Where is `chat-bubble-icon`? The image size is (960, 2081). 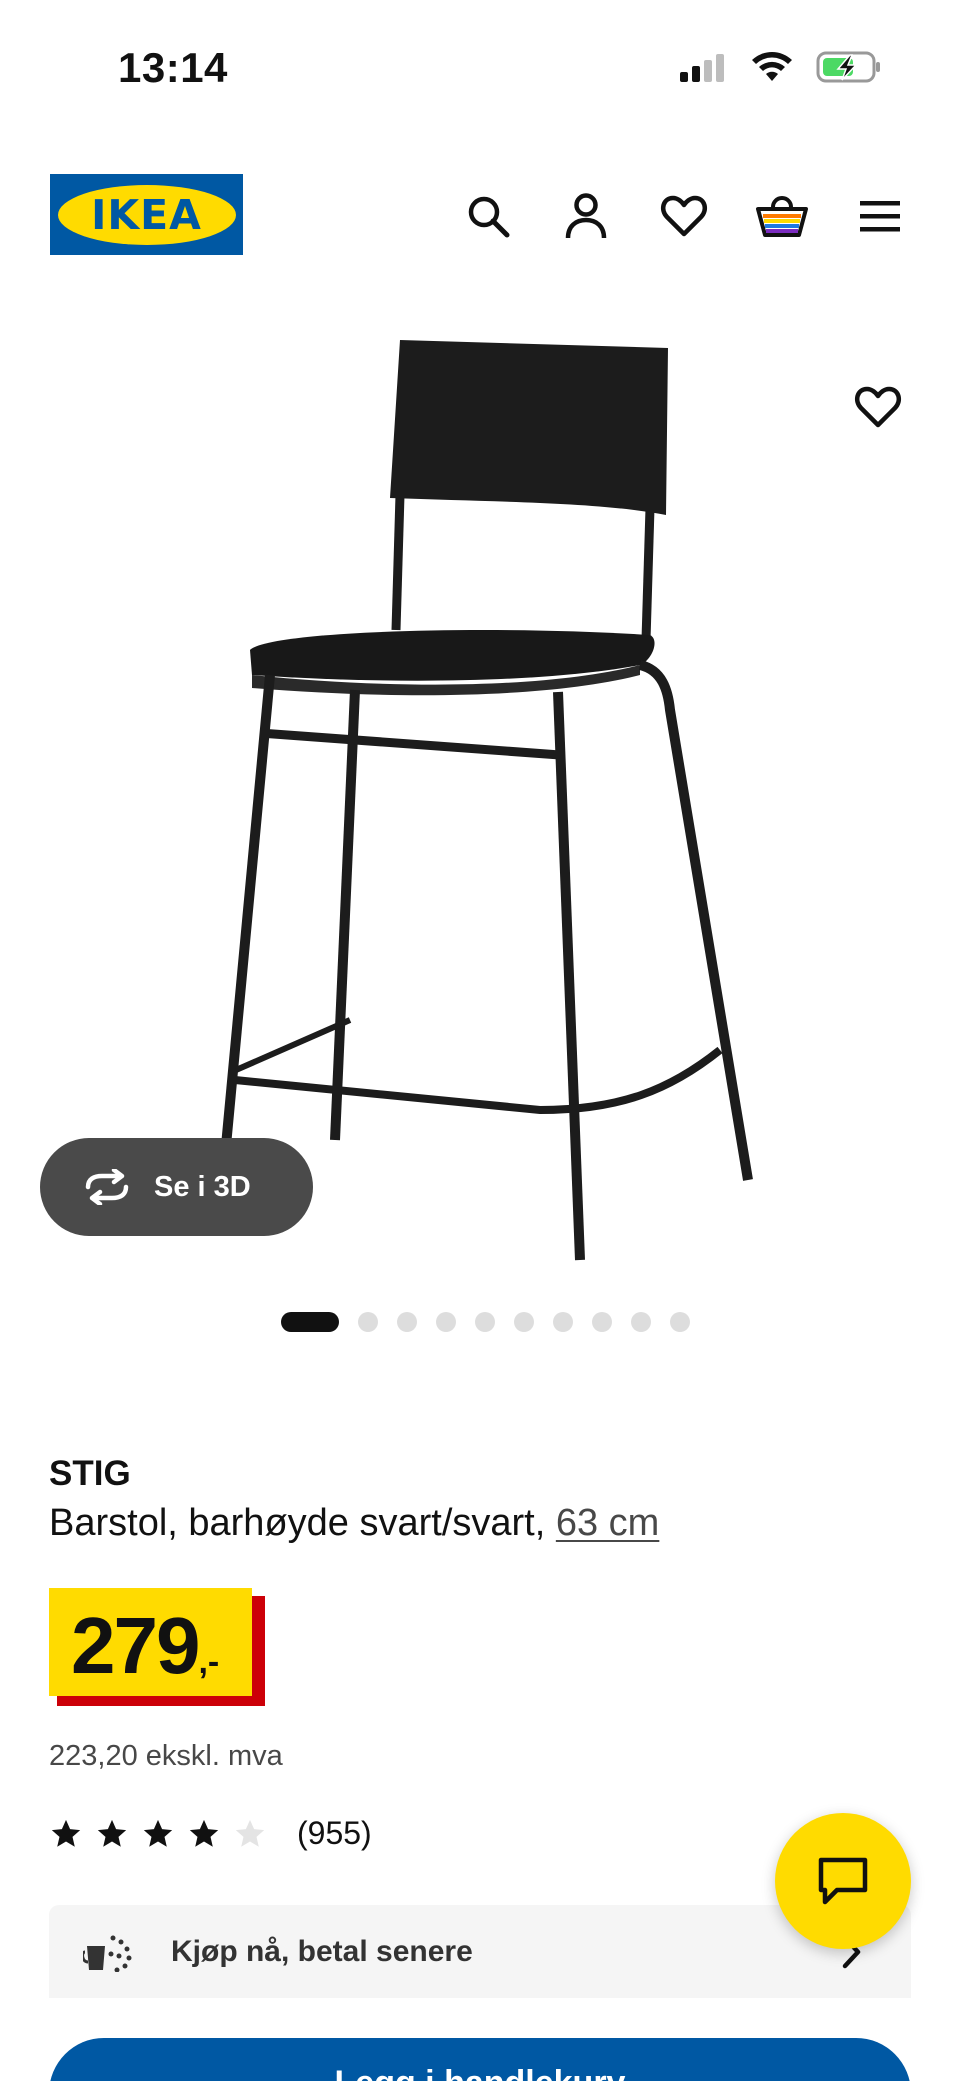 chat-bubble-icon is located at coordinates (843, 1881).